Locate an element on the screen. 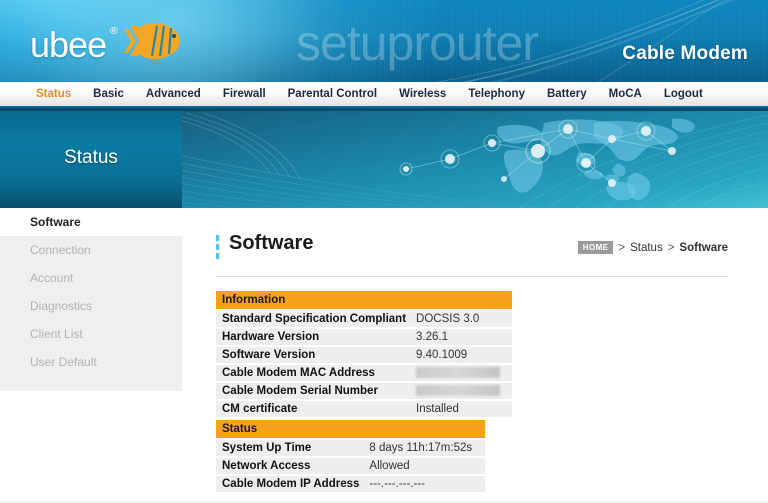 The height and width of the screenshot is (503, 768). table-row: Cable Modem IP Address ---.---.---.--- is located at coordinates (351, 484).